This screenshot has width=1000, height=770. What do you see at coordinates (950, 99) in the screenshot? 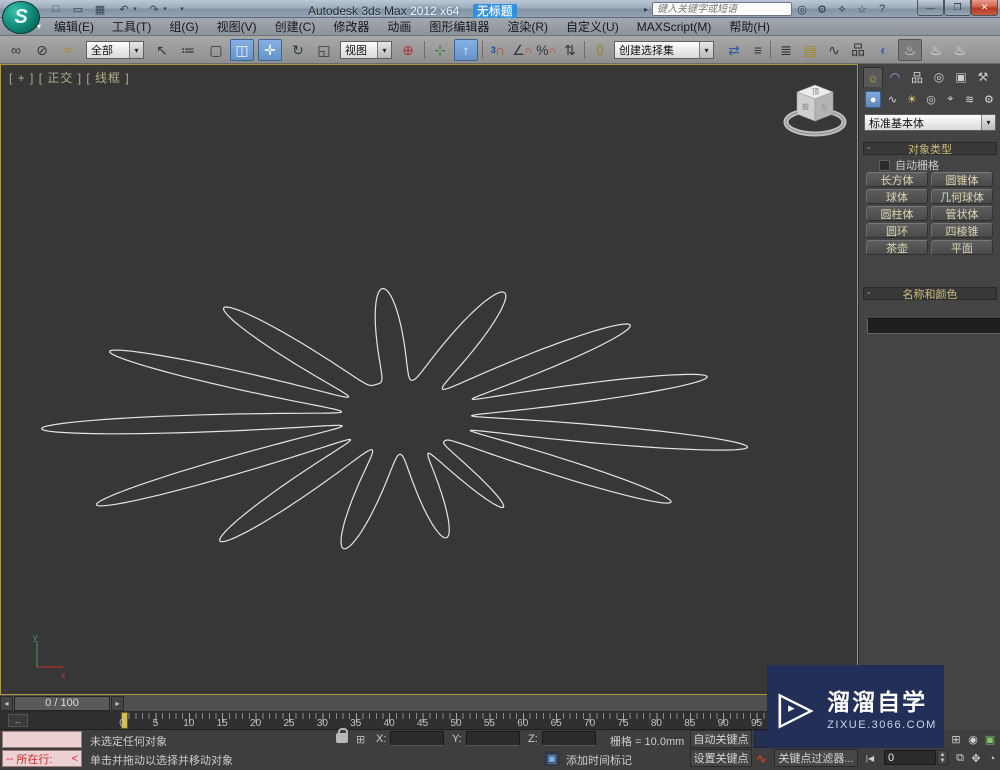
I see `subtab-helpers: ⌖` at bounding box center [950, 99].